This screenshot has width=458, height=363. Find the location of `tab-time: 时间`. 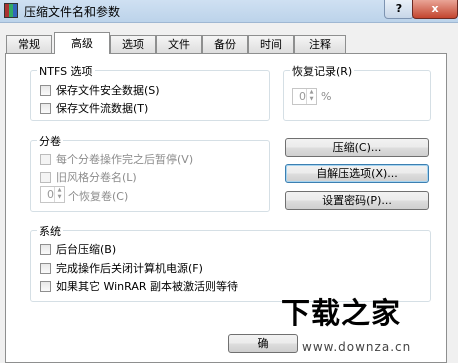

tab-time: 时间 is located at coordinates (271, 44).